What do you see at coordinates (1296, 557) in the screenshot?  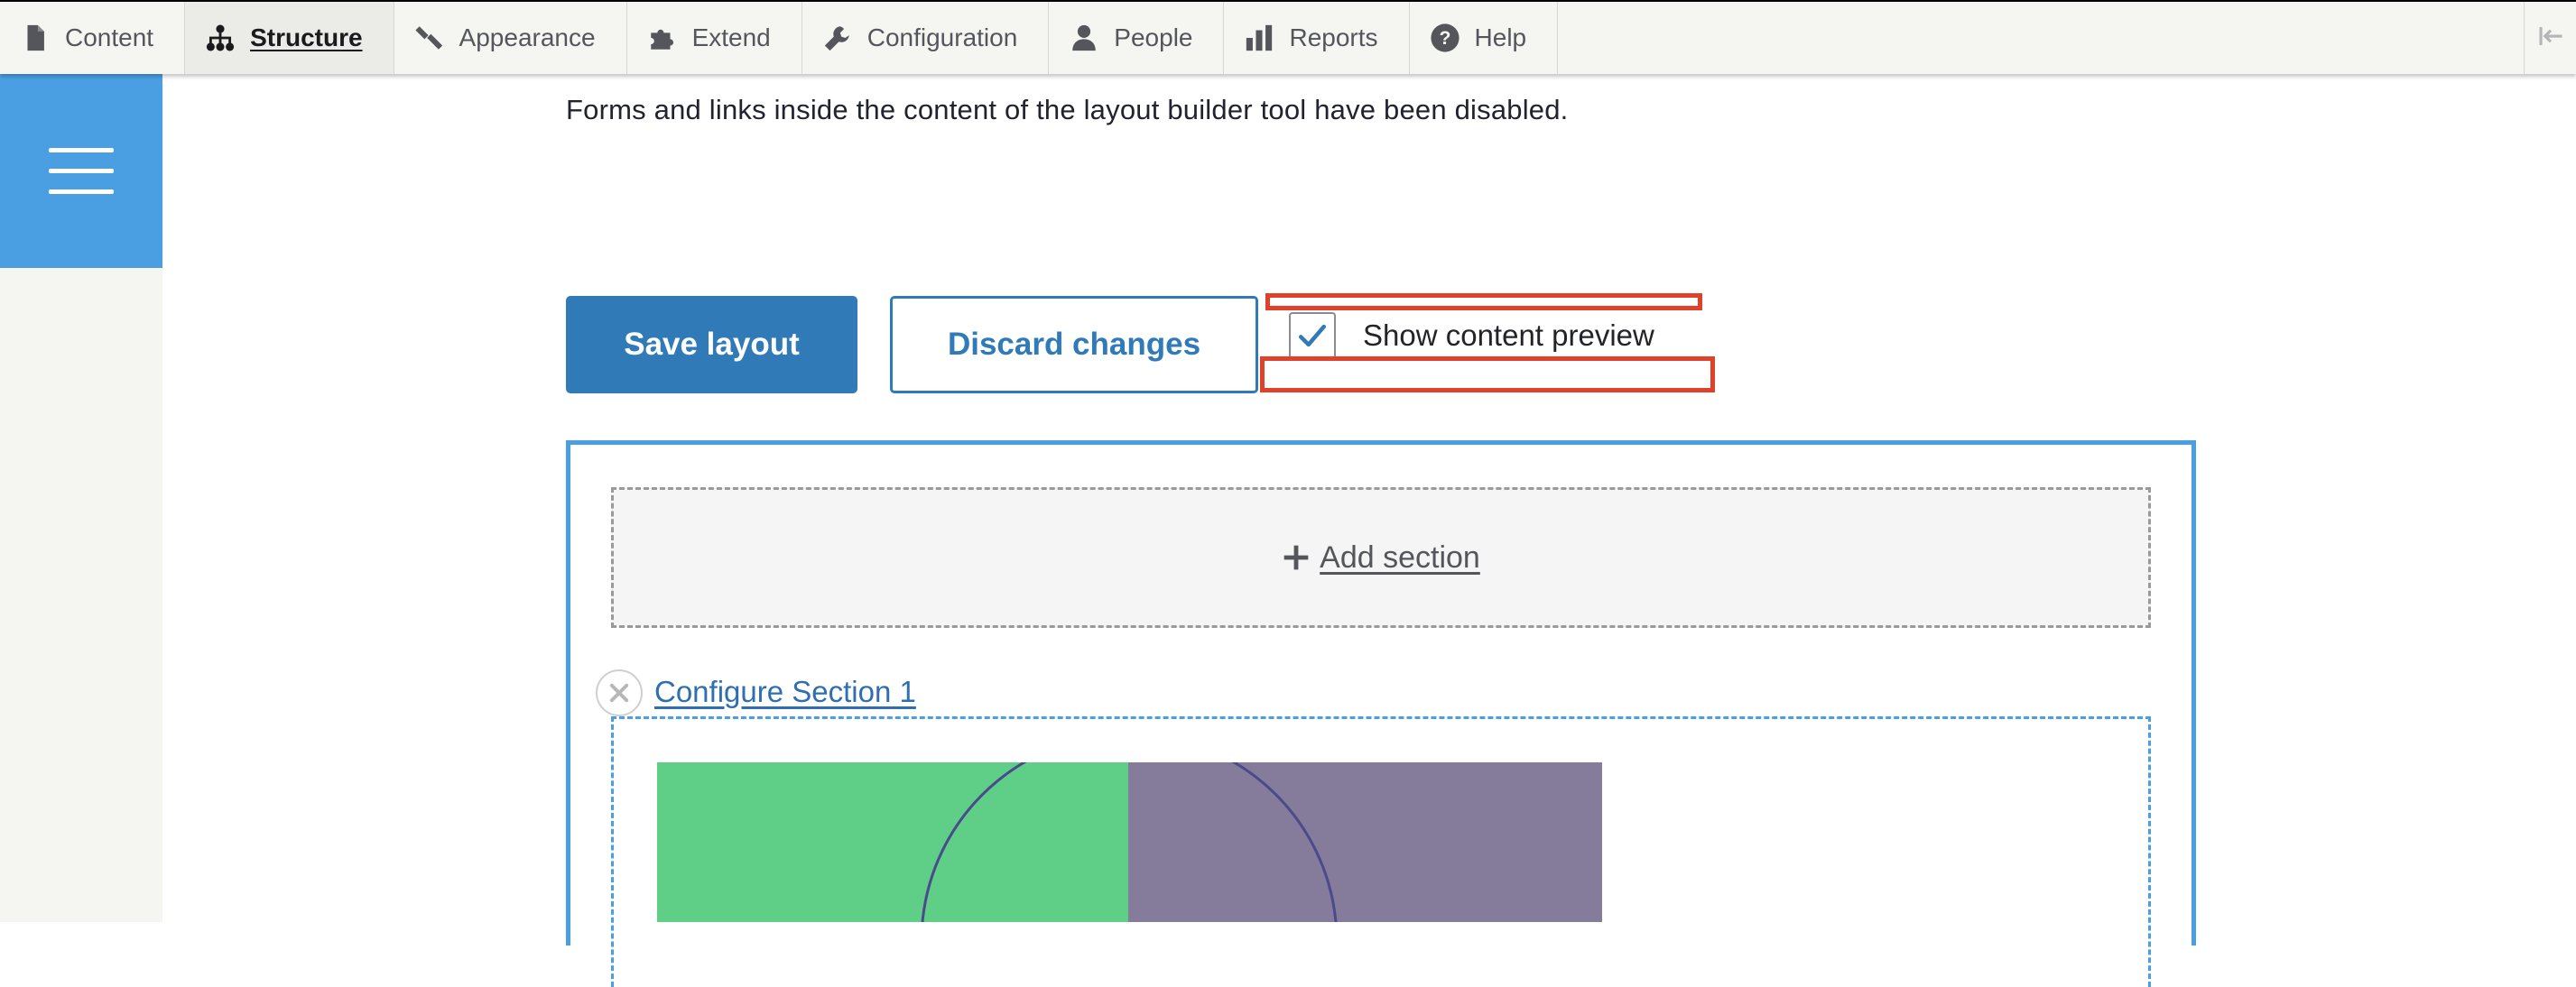 I see `plus-icon` at bounding box center [1296, 557].